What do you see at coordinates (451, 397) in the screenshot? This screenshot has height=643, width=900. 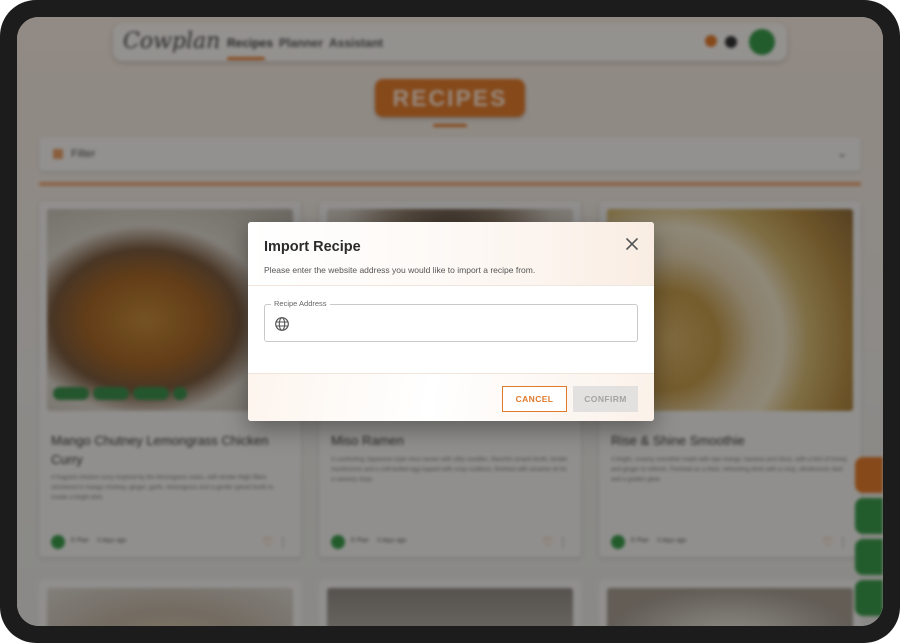 I see `dialog-footer: CANCEL CONFIRM` at bounding box center [451, 397].